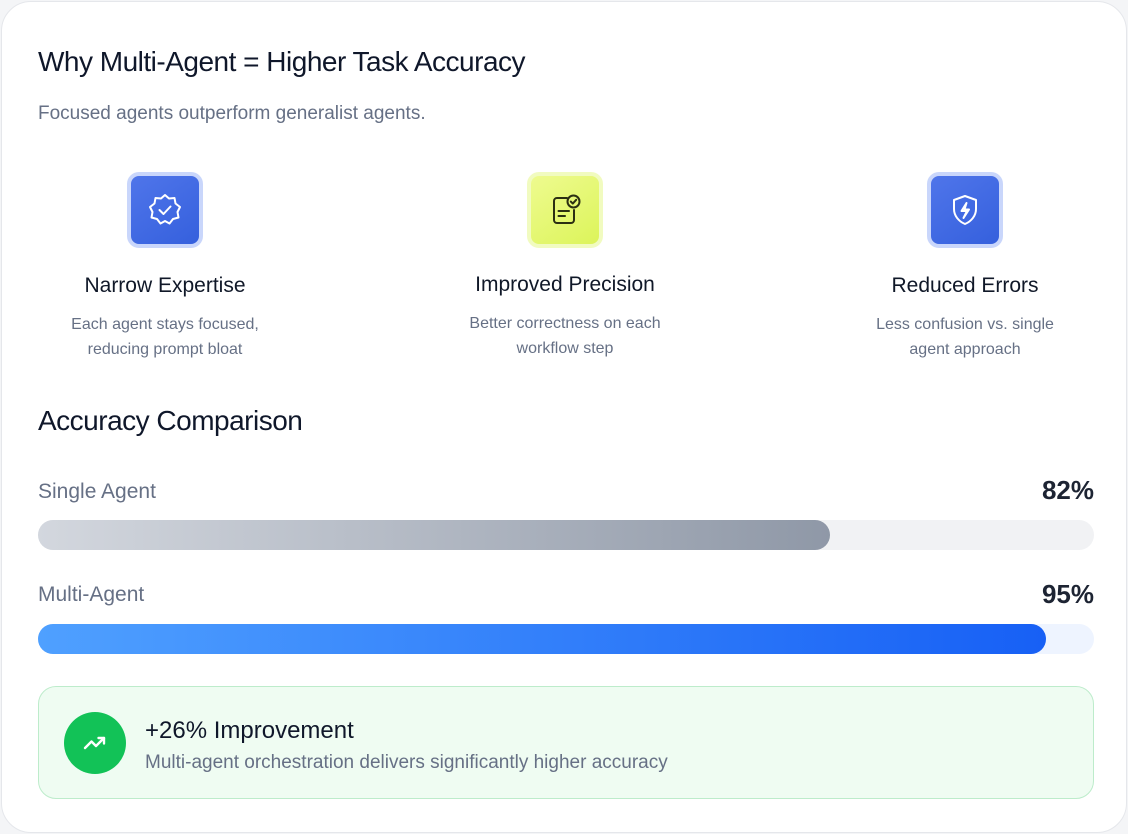  What do you see at coordinates (965, 337) in the screenshot?
I see `feature-description: Less confusion vs. single agent approach` at bounding box center [965, 337].